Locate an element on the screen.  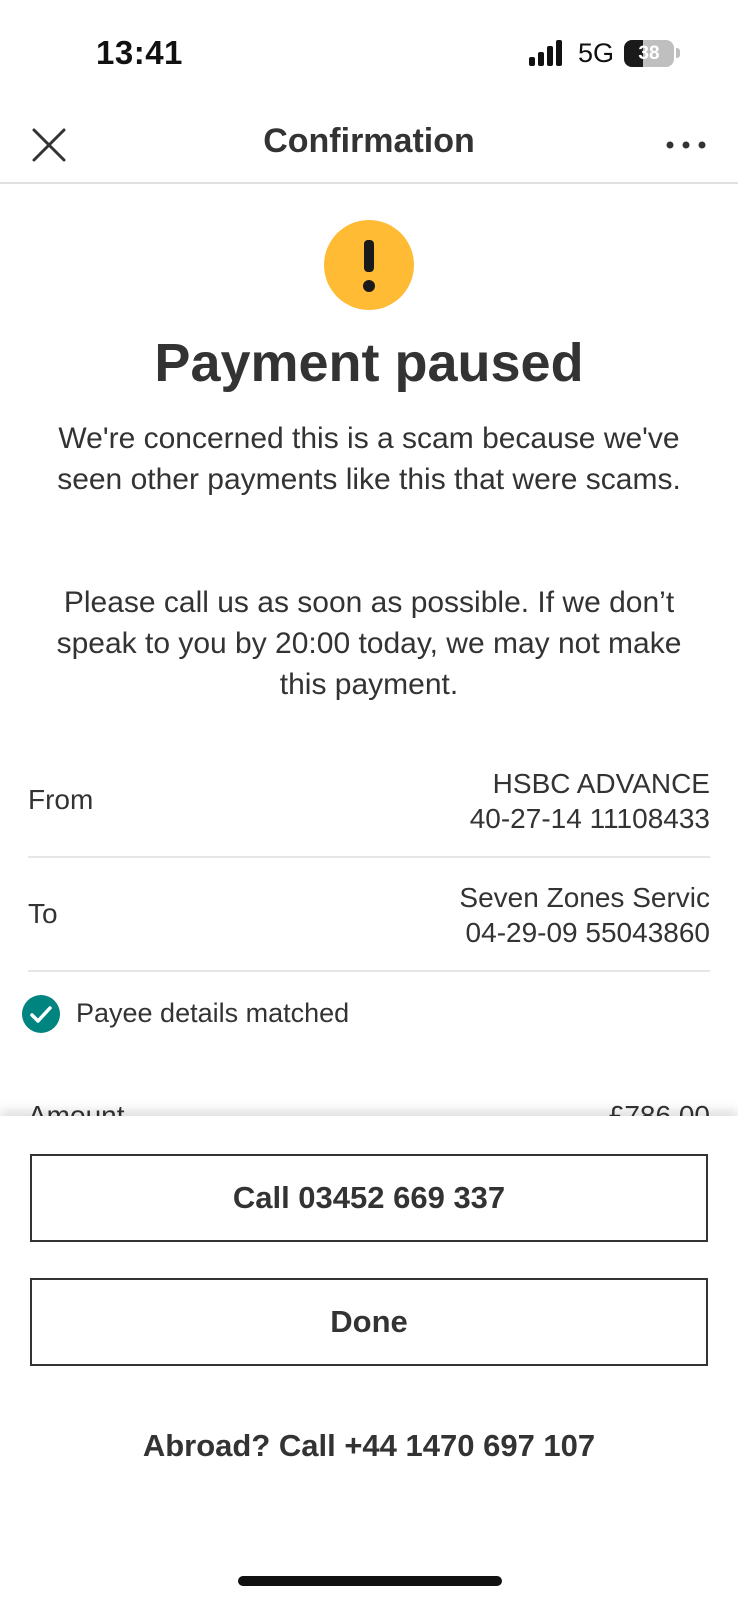
call-button: Call 03452 669 337 is located at coordinates (369, 1198).